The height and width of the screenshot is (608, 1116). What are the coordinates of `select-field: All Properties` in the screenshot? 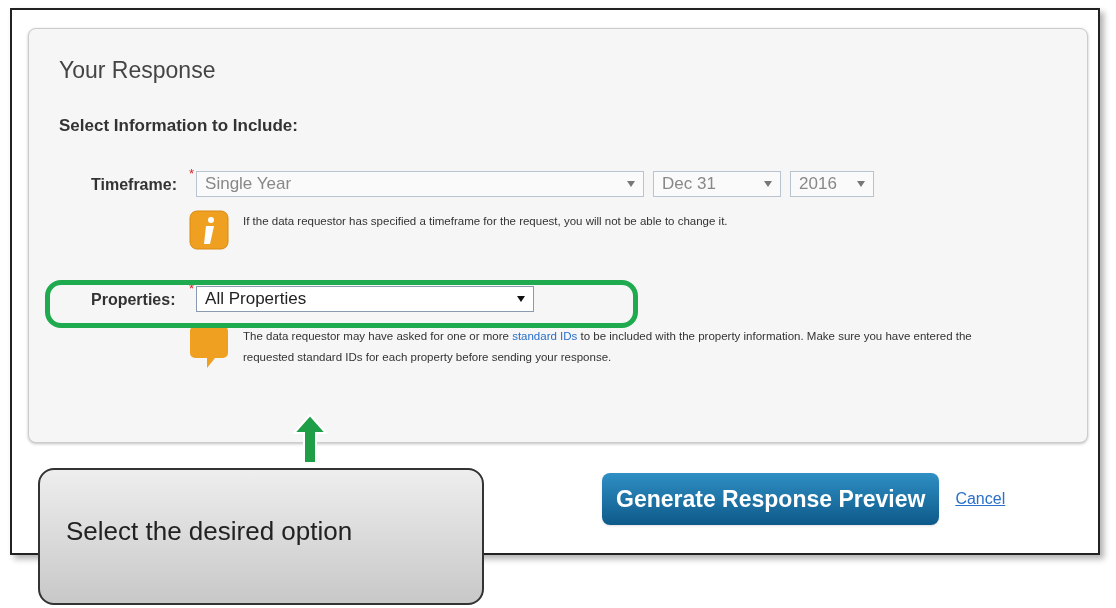 It's located at (365, 299).